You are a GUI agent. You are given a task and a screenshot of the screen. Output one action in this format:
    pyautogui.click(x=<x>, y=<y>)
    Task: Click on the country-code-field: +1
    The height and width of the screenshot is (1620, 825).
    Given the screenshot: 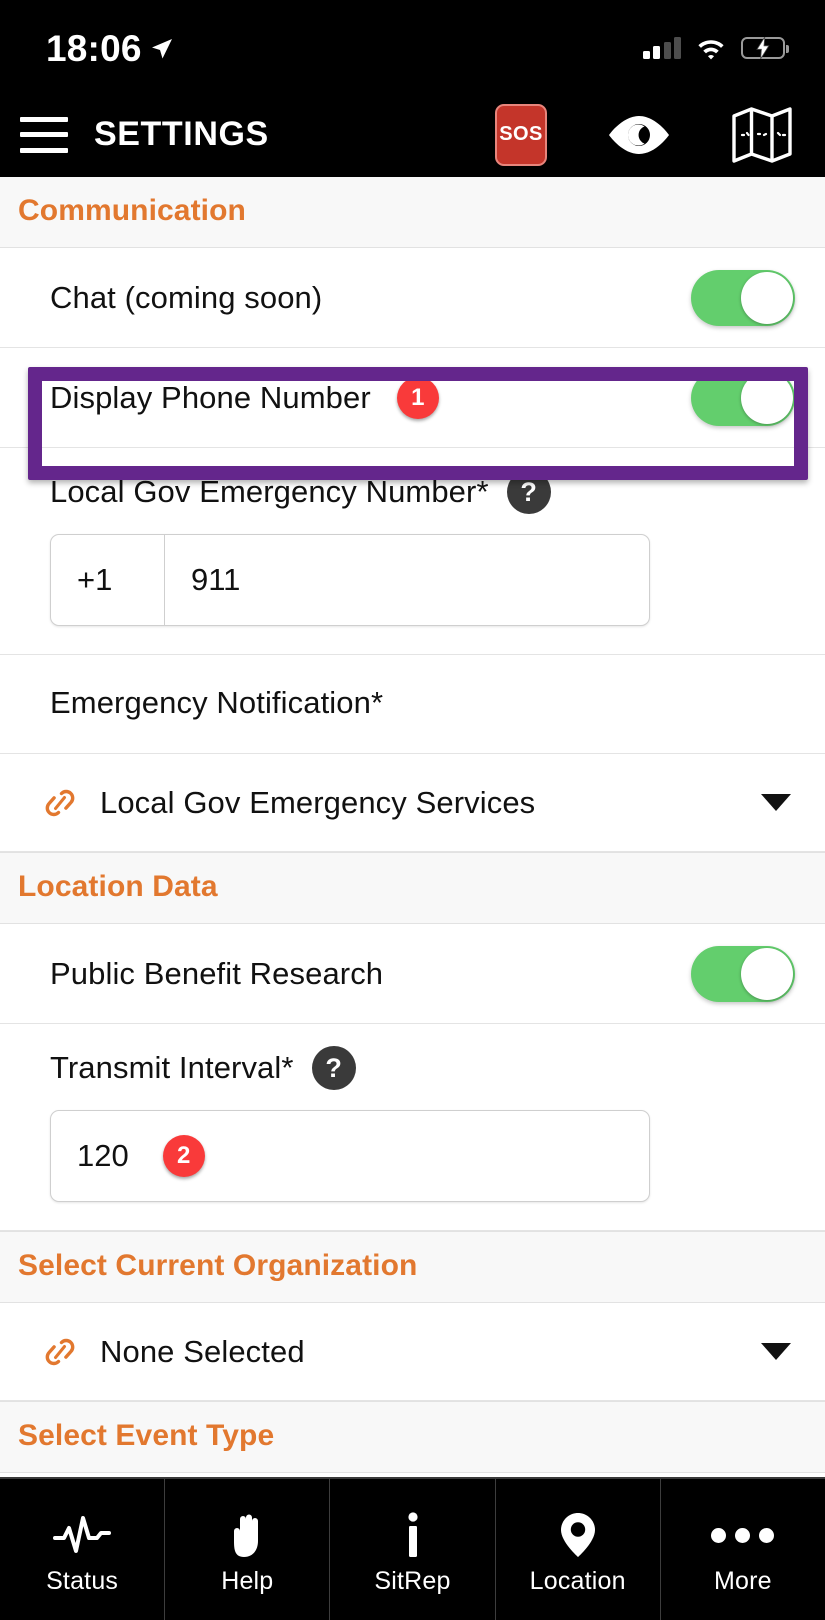 What is the action you would take?
    pyautogui.click(x=108, y=580)
    